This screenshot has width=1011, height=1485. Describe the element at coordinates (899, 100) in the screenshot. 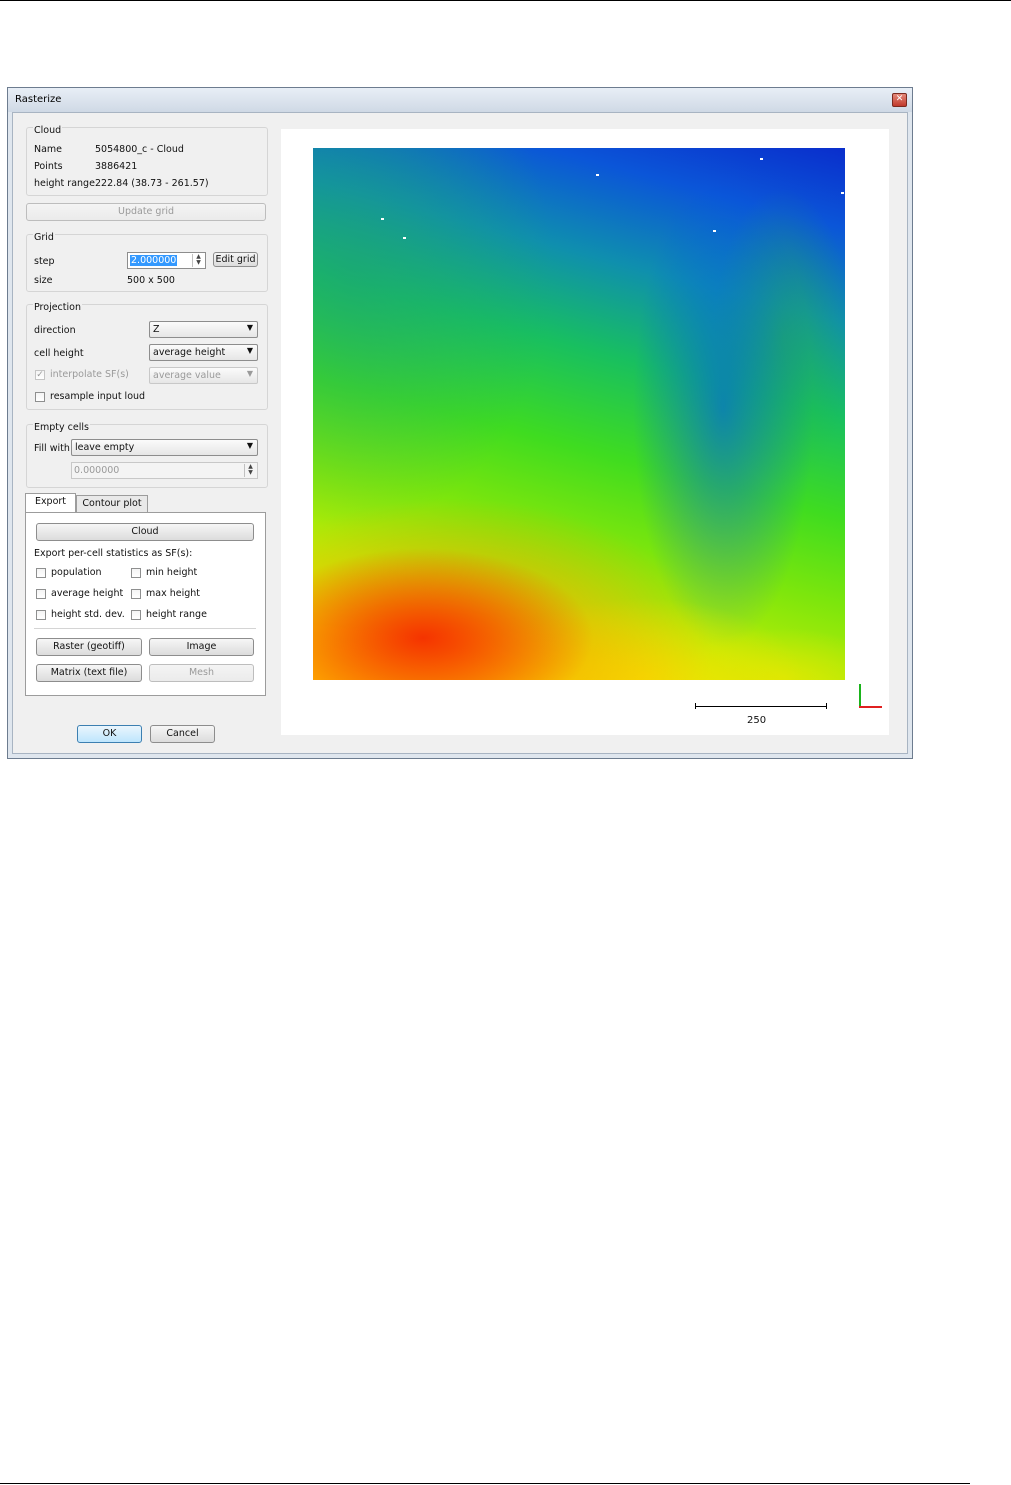

I see `close-icon: ✕` at that location.